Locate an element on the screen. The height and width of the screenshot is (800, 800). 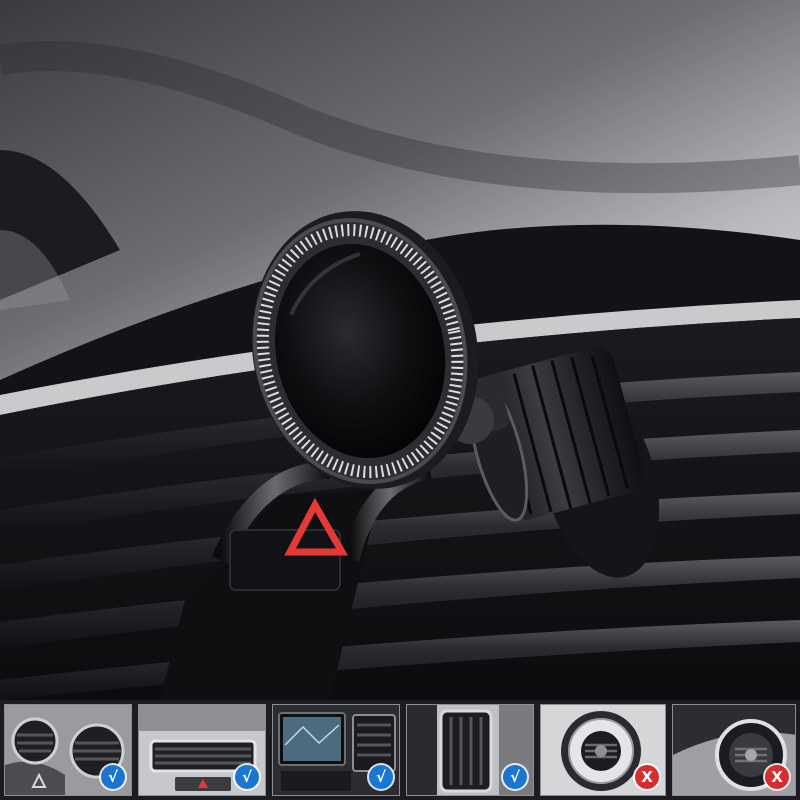
thumbnail-spherical-vent-ring: X is located at coordinates (734, 750).